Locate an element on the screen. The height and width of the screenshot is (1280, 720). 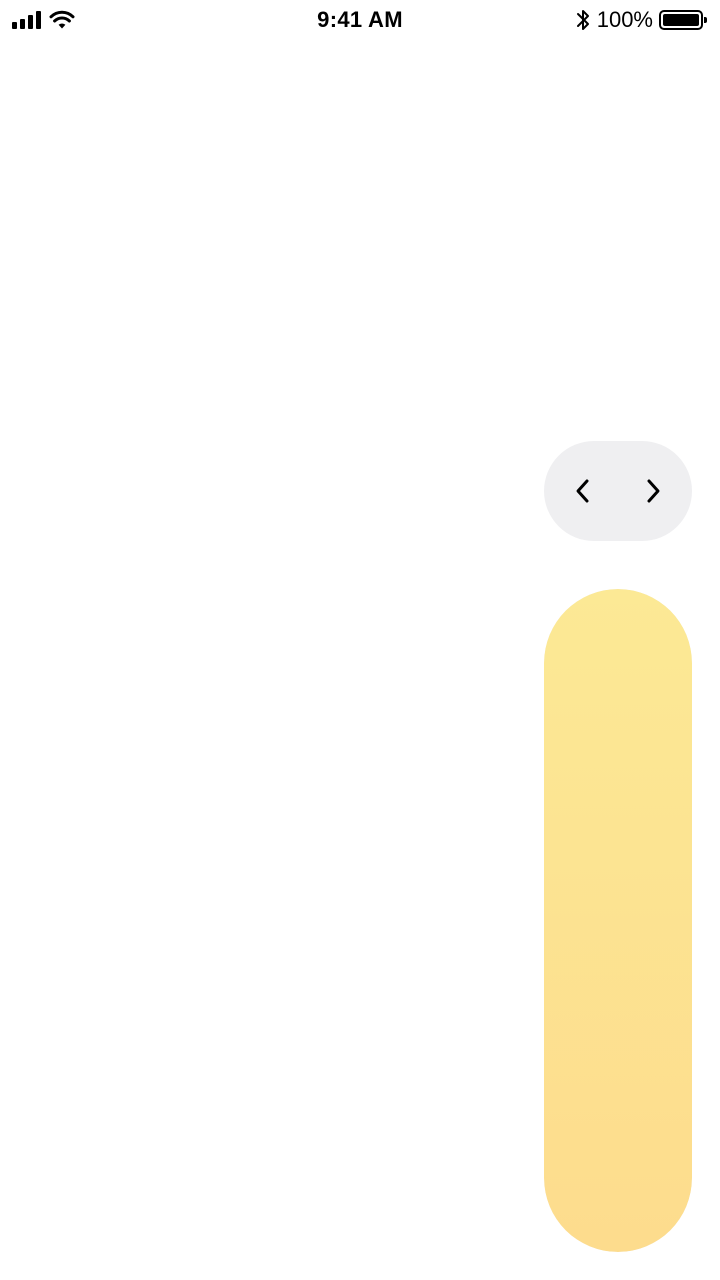
bluetooth-icon is located at coordinates (582, 20).